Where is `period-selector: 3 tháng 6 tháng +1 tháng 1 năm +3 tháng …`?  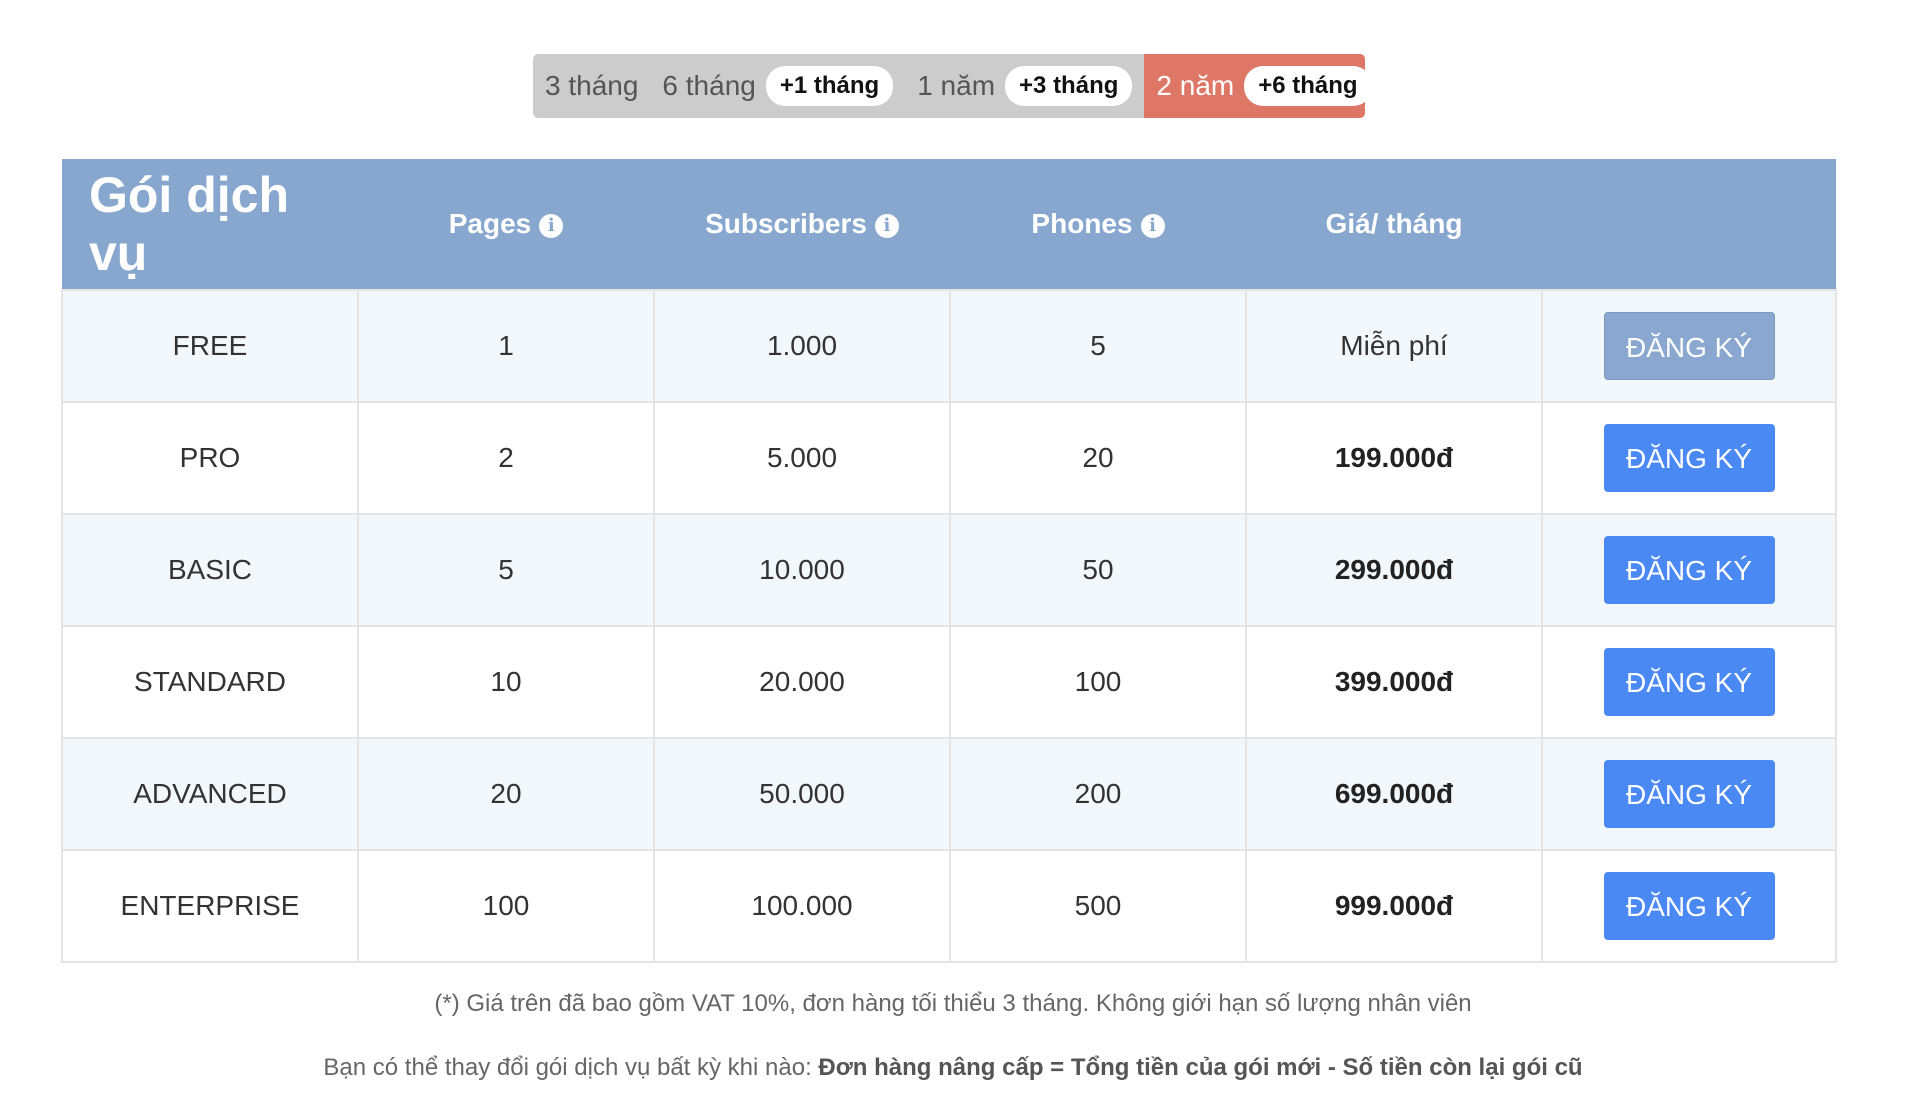 period-selector: 3 tháng 6 tháng +1 tháng 1 năm +3 tháng … is located at coordinates (949, 86).